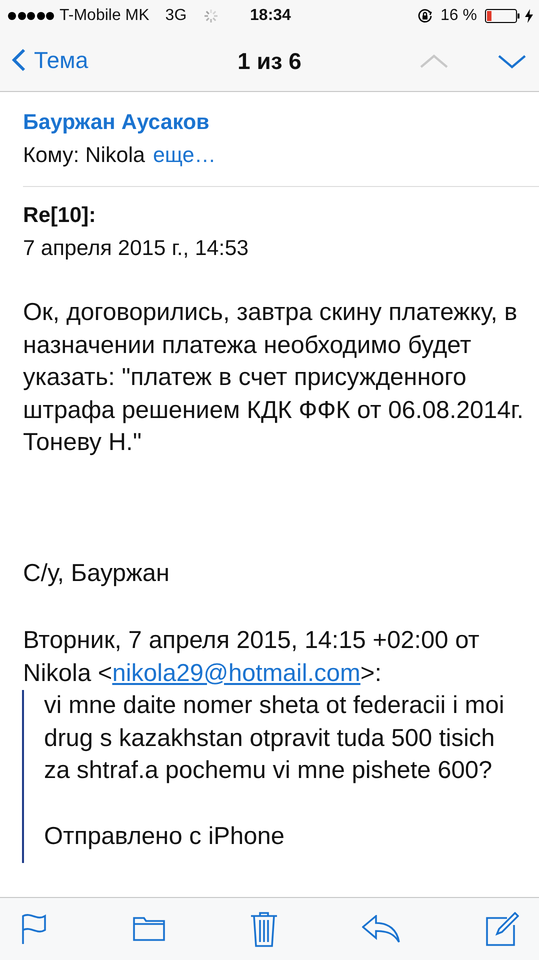 Image resolution: width=539 pixels, height=960 pixels. What do you see at coordinates (165, 837) in the screenshot?
I see `quoted-paragraph: Отправлено с iPhone` at bounding box center [165, 837].